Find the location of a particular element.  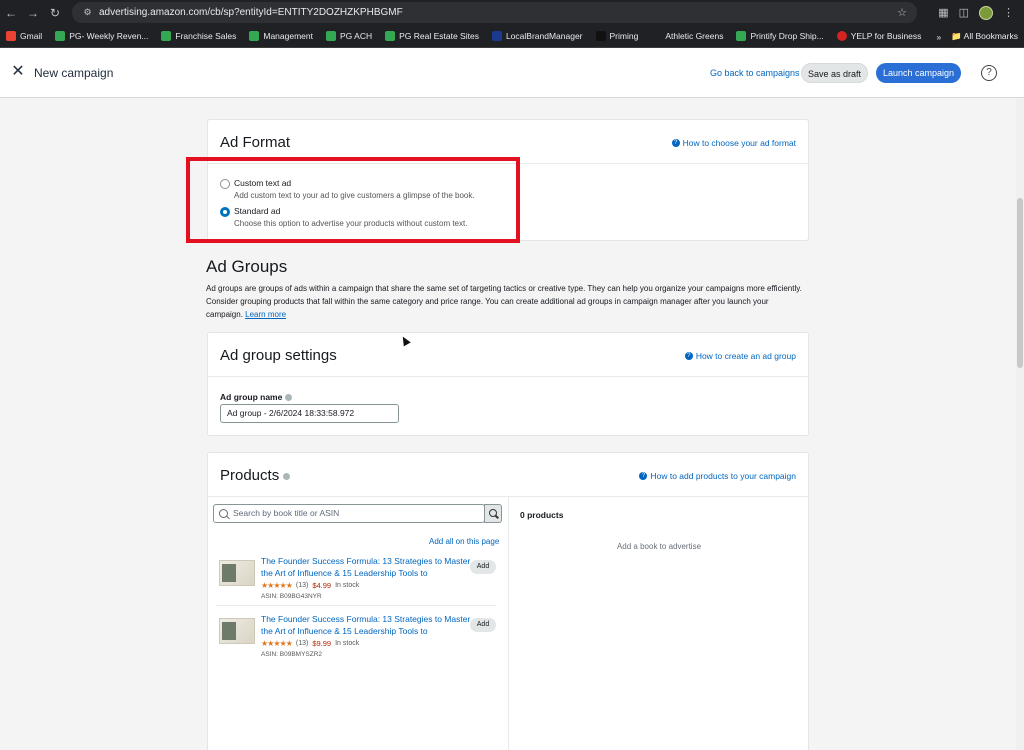

bookmark-label: Management is located at coordinates (288, 36).